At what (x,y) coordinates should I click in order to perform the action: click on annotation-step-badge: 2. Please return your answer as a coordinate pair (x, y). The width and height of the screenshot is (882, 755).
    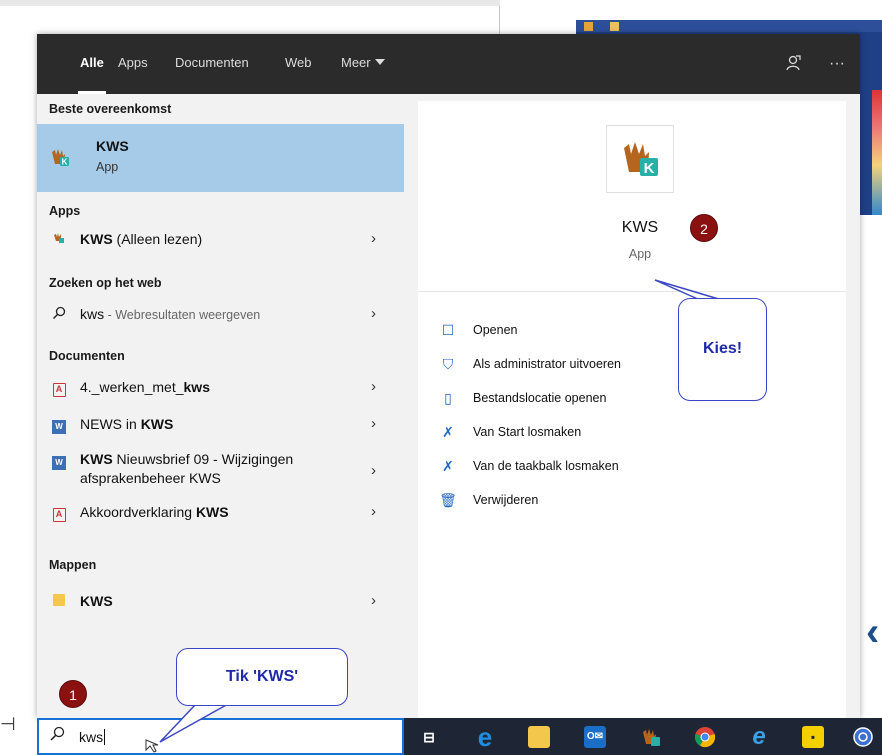
    Looking at the image, I should click on (704, 228).